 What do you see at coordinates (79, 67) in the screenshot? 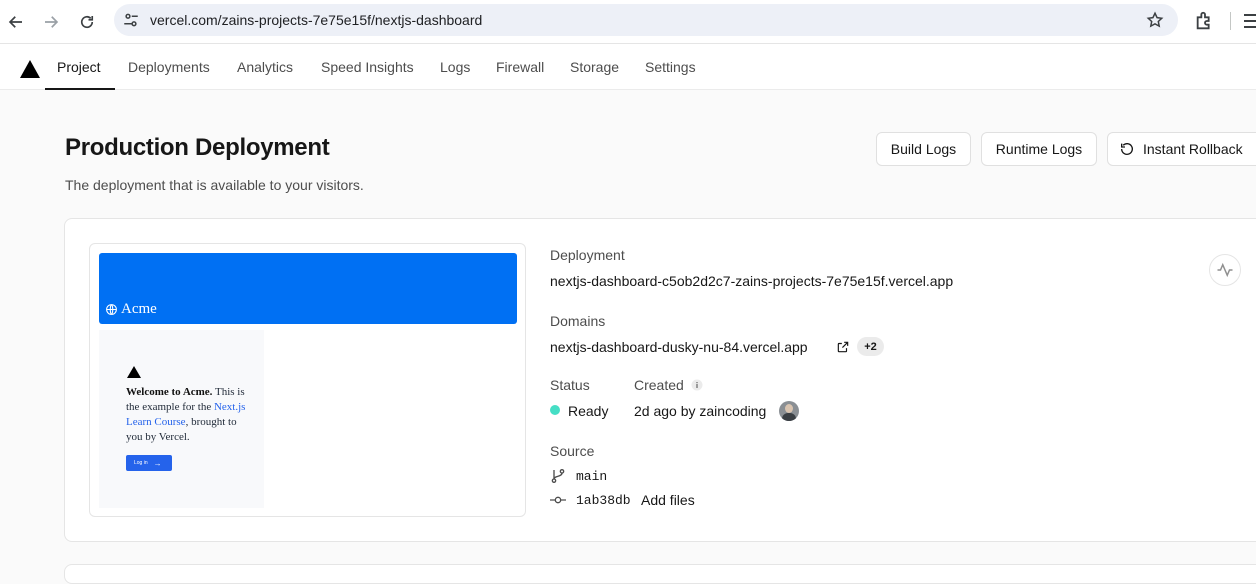
I see `tab-project: Project` at bounding box center [79, 67].